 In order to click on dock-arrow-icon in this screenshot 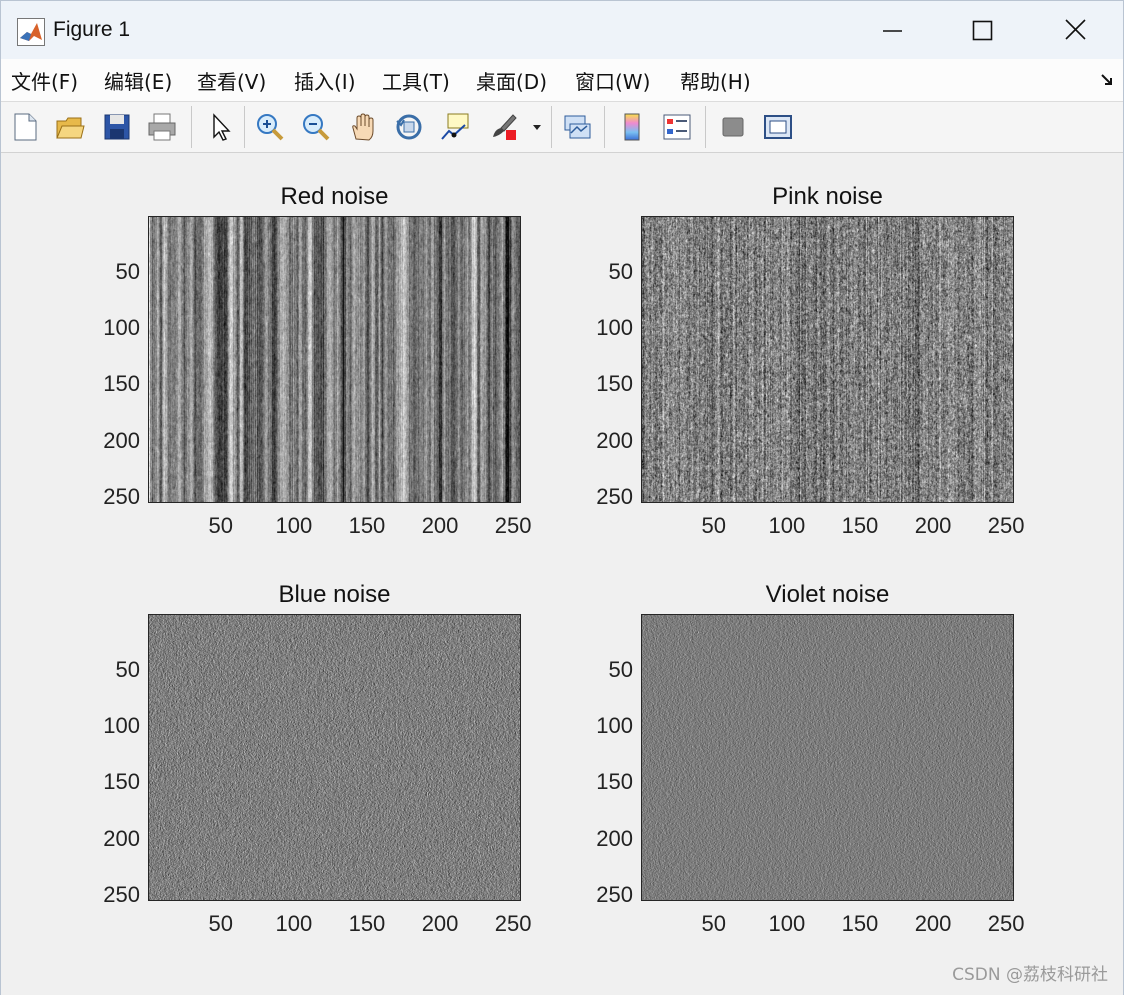, I will do `click(1107, 82)`.